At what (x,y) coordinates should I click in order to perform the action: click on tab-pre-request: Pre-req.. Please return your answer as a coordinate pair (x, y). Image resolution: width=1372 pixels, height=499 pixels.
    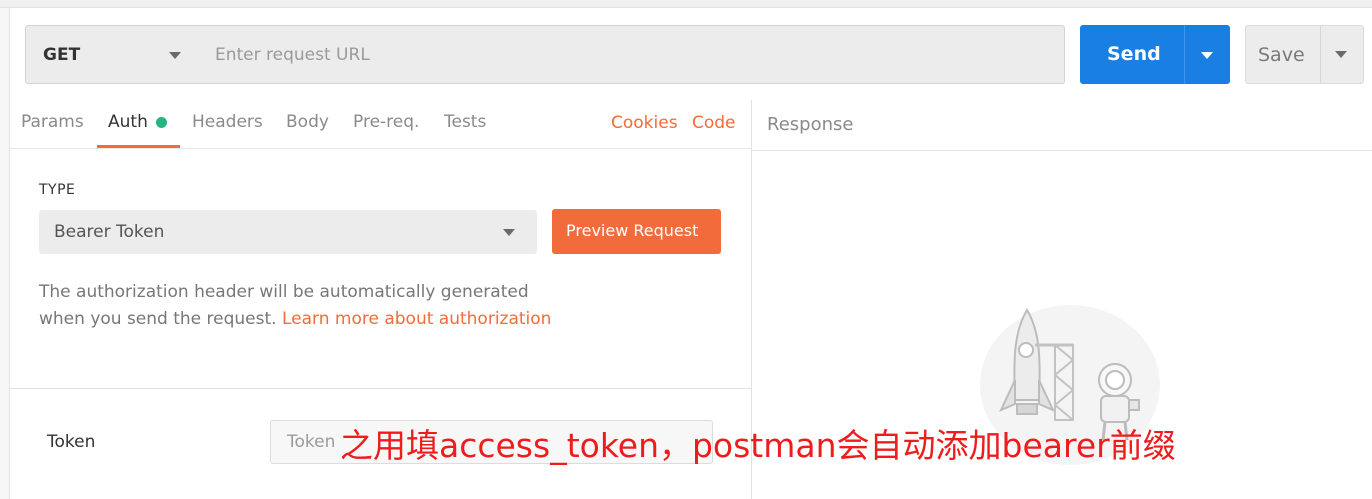
    Looking at the image, I should click on (386, 122).